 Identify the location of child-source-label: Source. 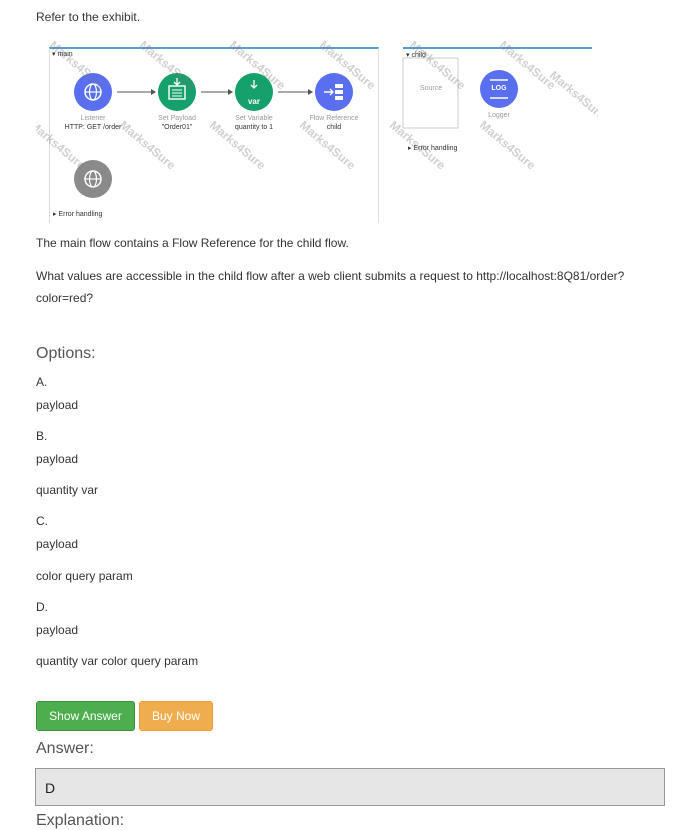
(431, 88).